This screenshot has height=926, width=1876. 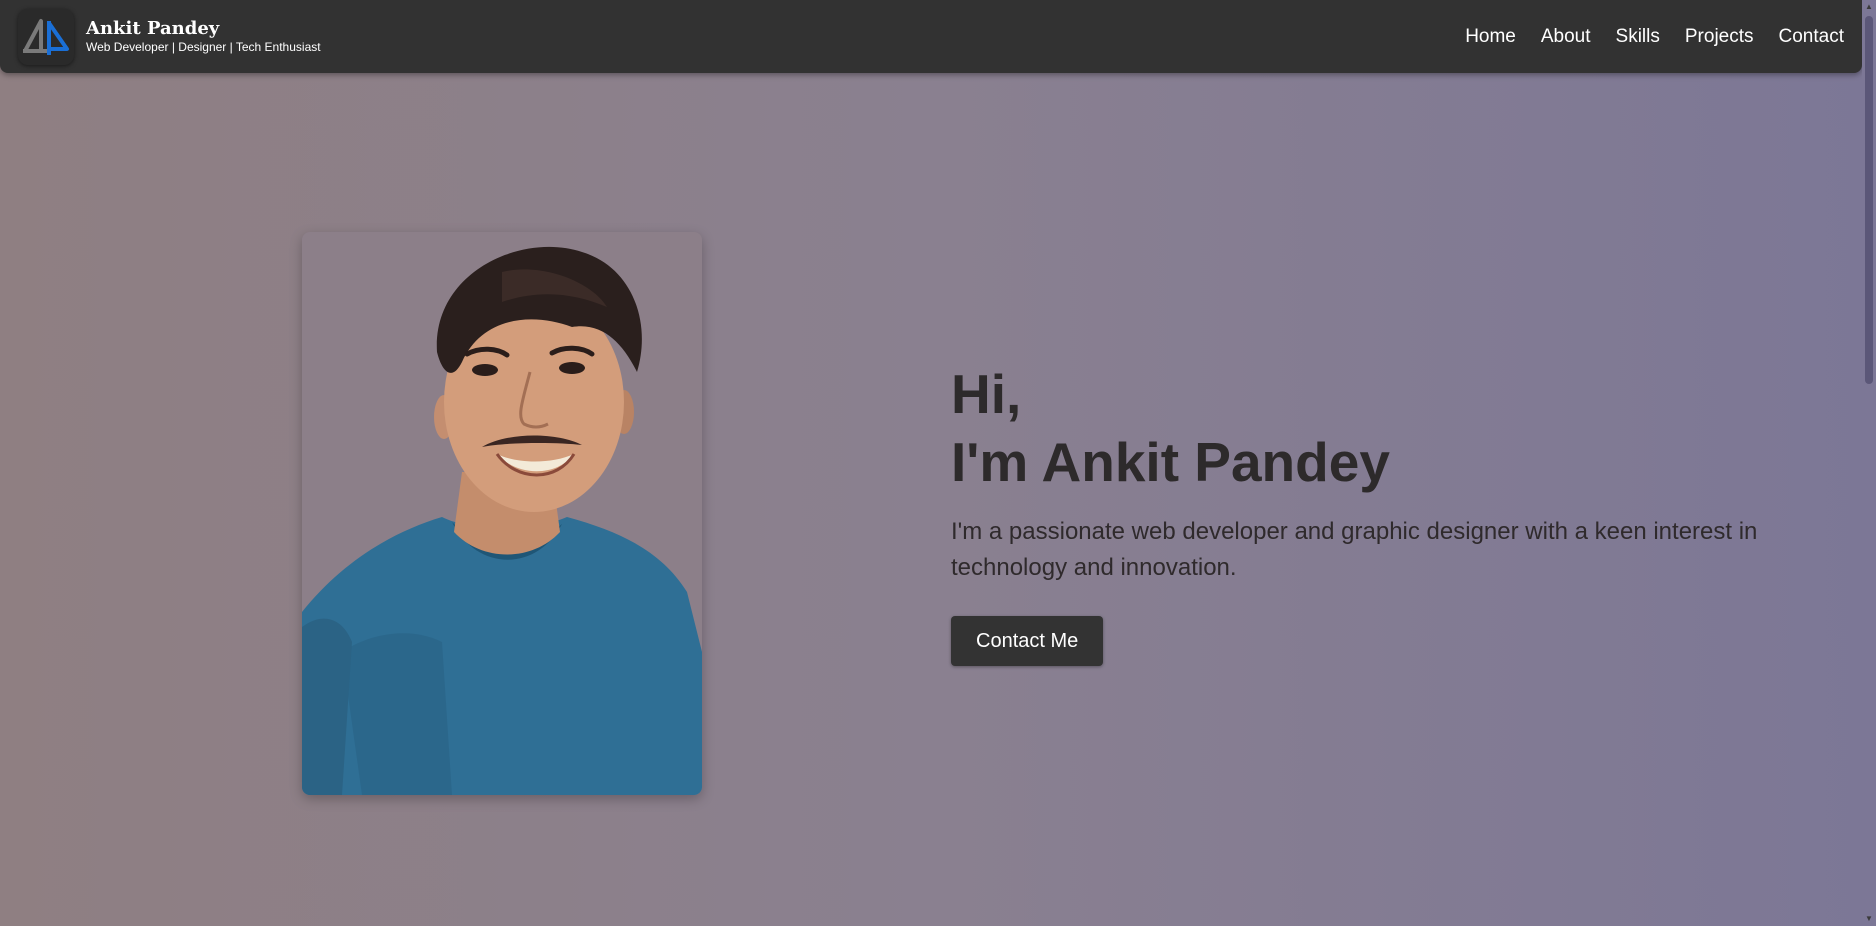 I want to click on brand-name: Ankit Pandey, so click(x=153, y=28).